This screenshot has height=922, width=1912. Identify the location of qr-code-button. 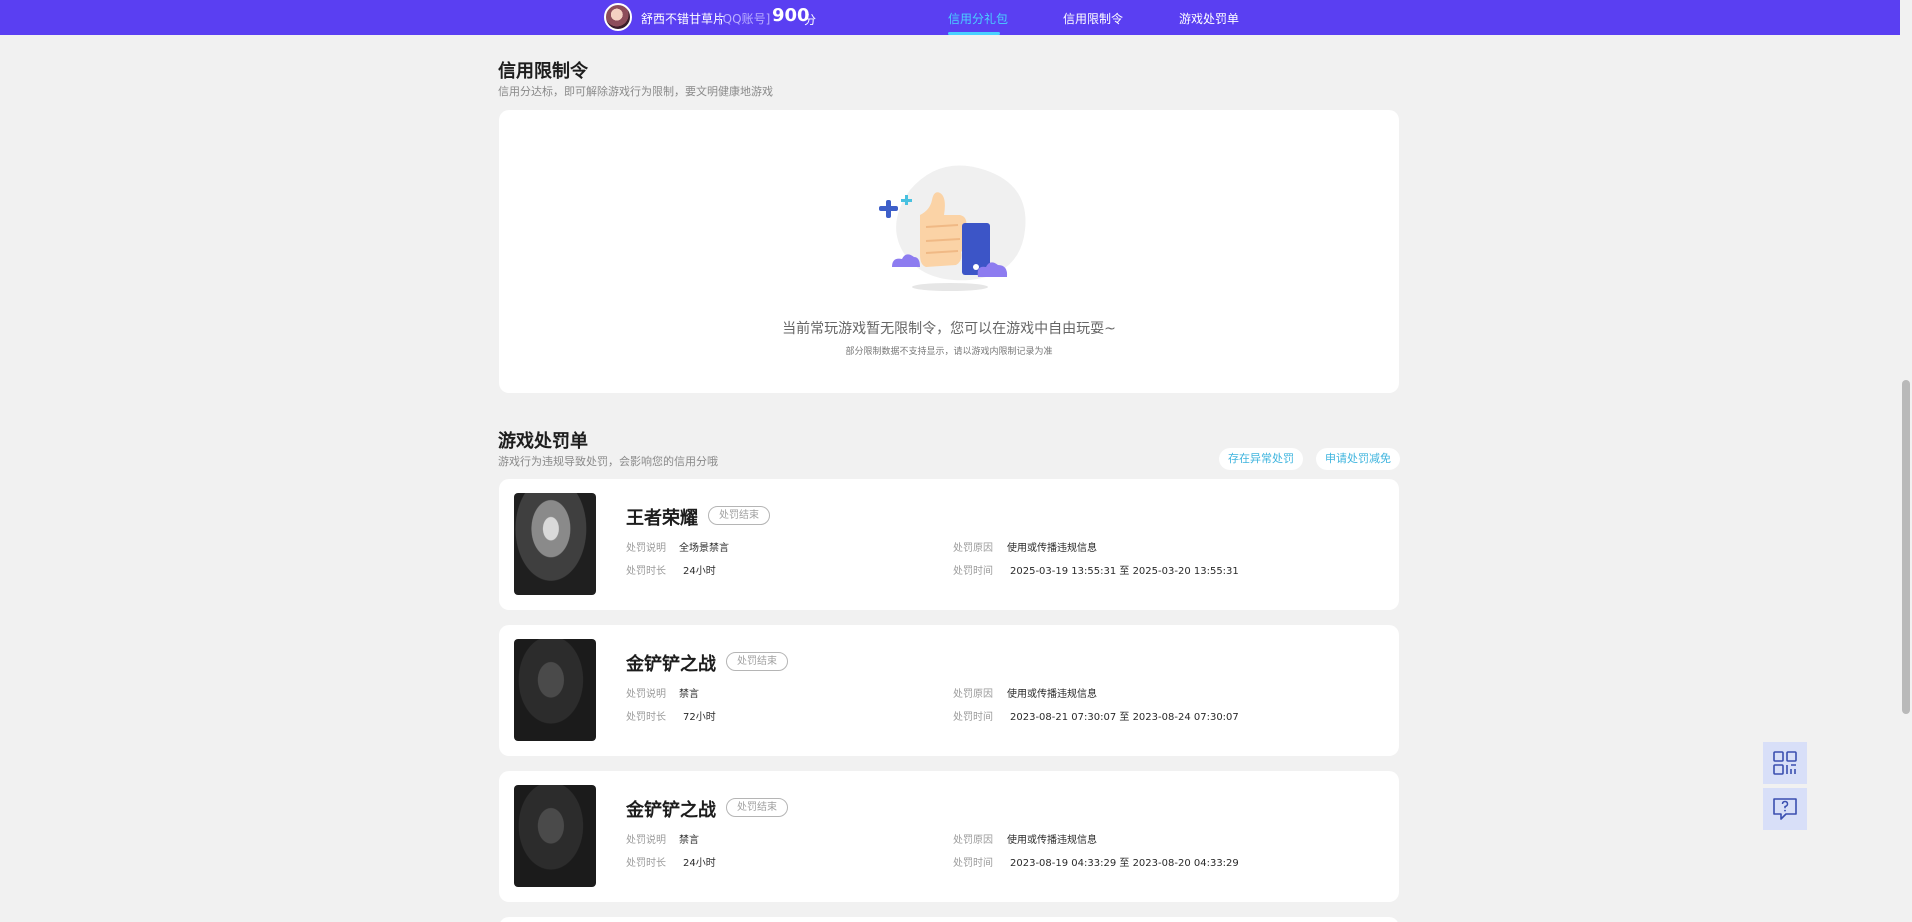
(1785, 763).